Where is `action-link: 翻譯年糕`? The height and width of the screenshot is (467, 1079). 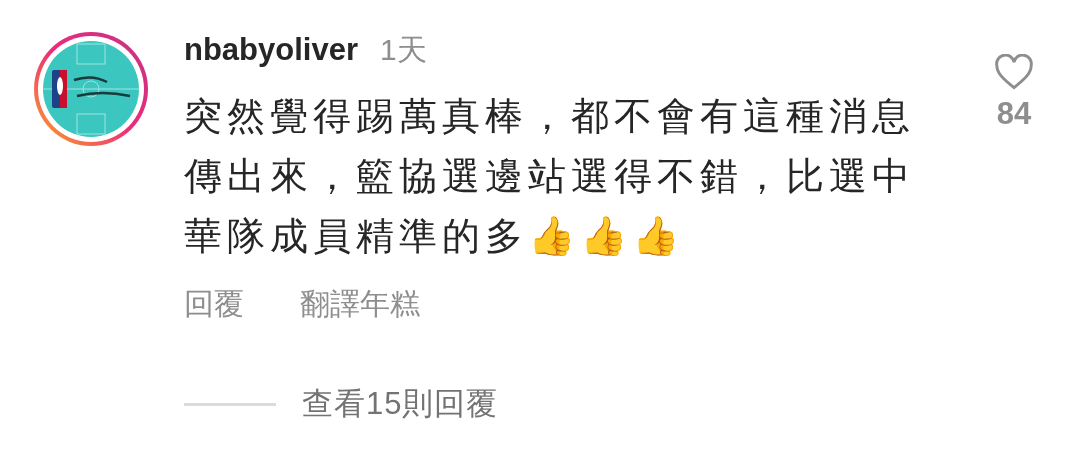 action-link: 翻譯年糕 is located at coordinates (360, 304).